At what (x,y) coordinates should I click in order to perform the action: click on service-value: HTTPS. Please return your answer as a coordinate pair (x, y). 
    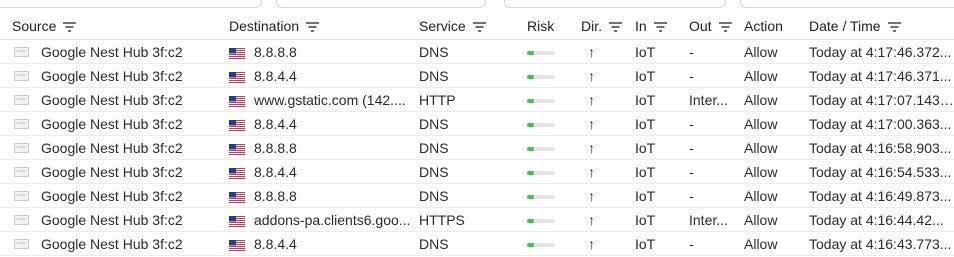
    Looking at the image, I should click on (442, 219).